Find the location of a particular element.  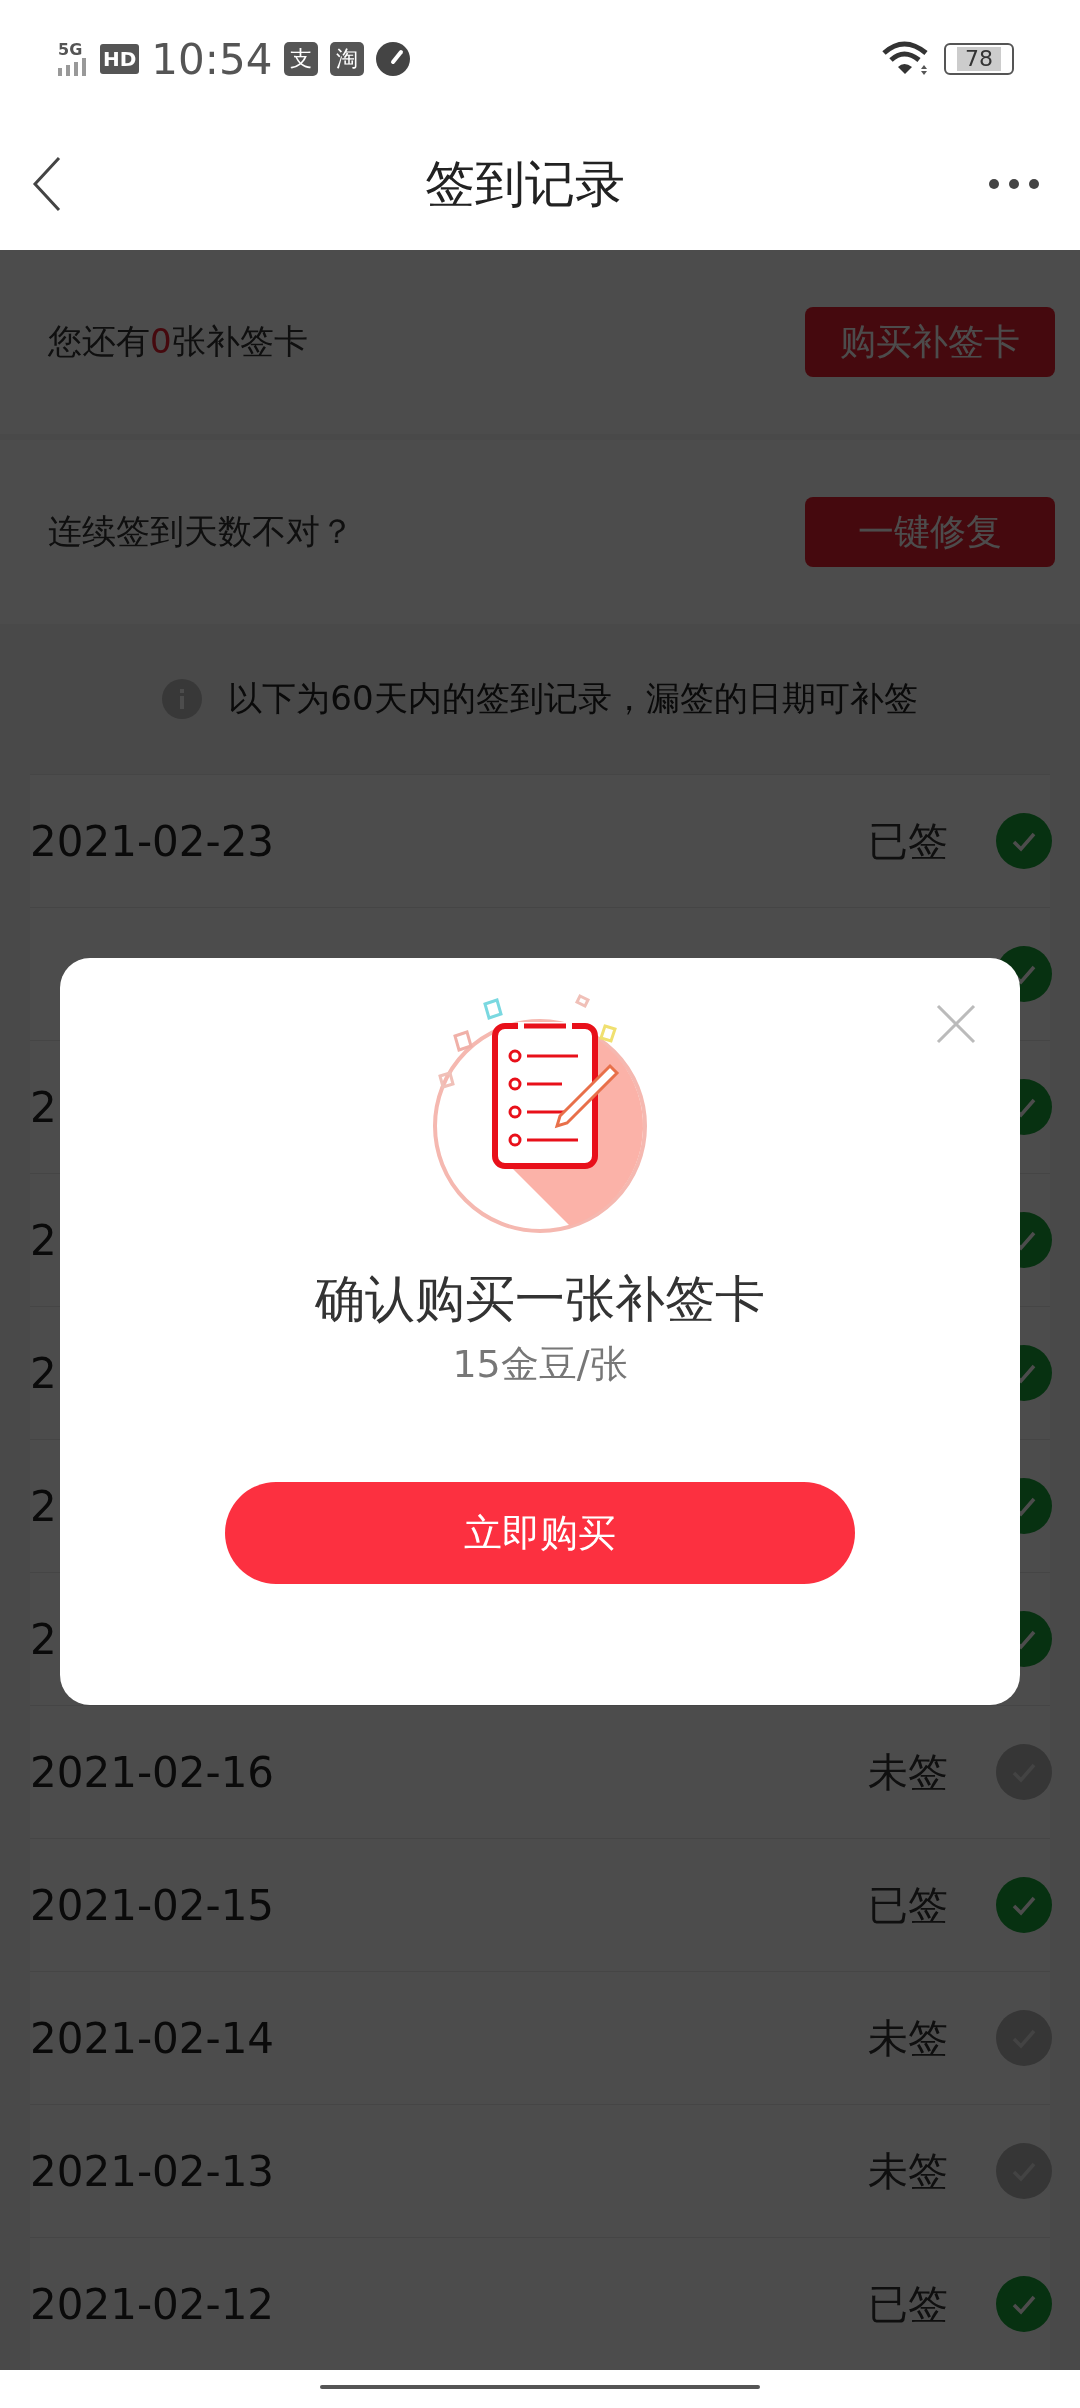

buy-now-button: 立即购买 is located at coordinates (540, 1533).